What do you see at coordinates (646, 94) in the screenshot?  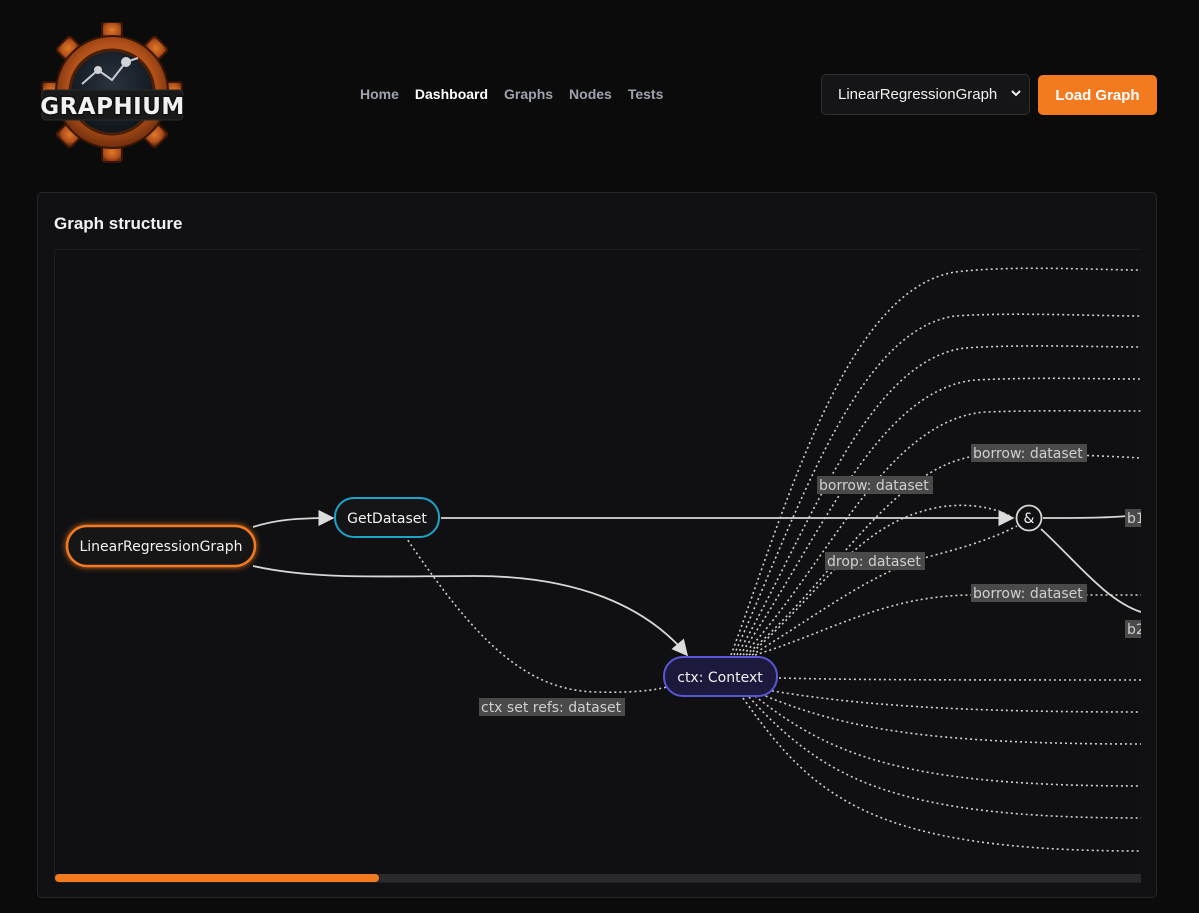 I see `nav-tests: Tests` at bounding box center [646, 94].